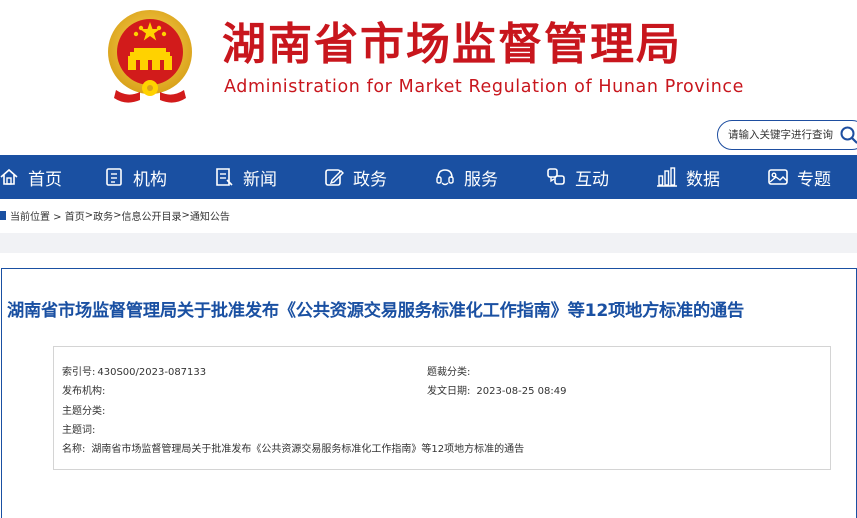 The image size is (857, 518). I want to click on nav-label: 数据, so click(703, 179).